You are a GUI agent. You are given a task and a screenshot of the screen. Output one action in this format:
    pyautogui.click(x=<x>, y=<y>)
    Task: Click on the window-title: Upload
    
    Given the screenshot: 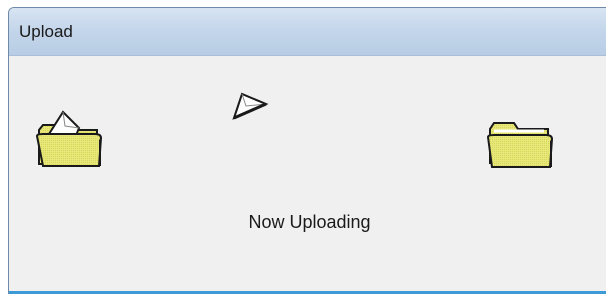 What is the action you would take?
    pyautogui.click(x=46, y=31)
    